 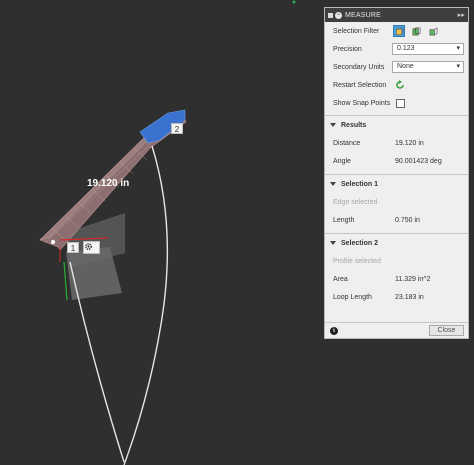 I want to click on point-1-marker, so click(x=53, y=242).